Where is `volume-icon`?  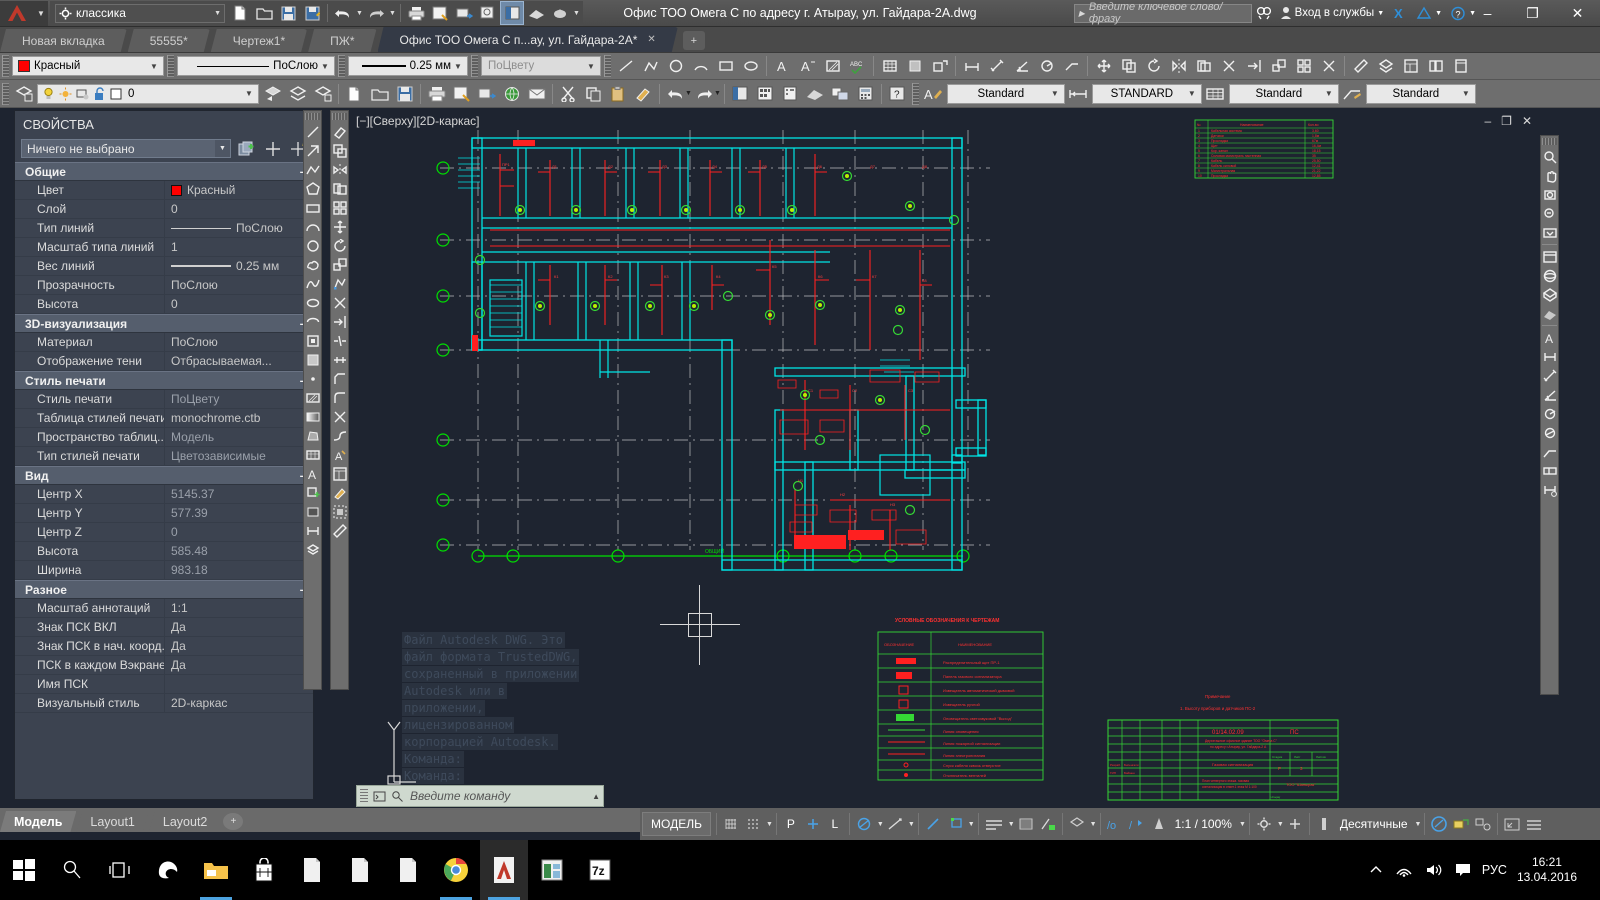
volume-icon is located at coordinates (1434, 870).